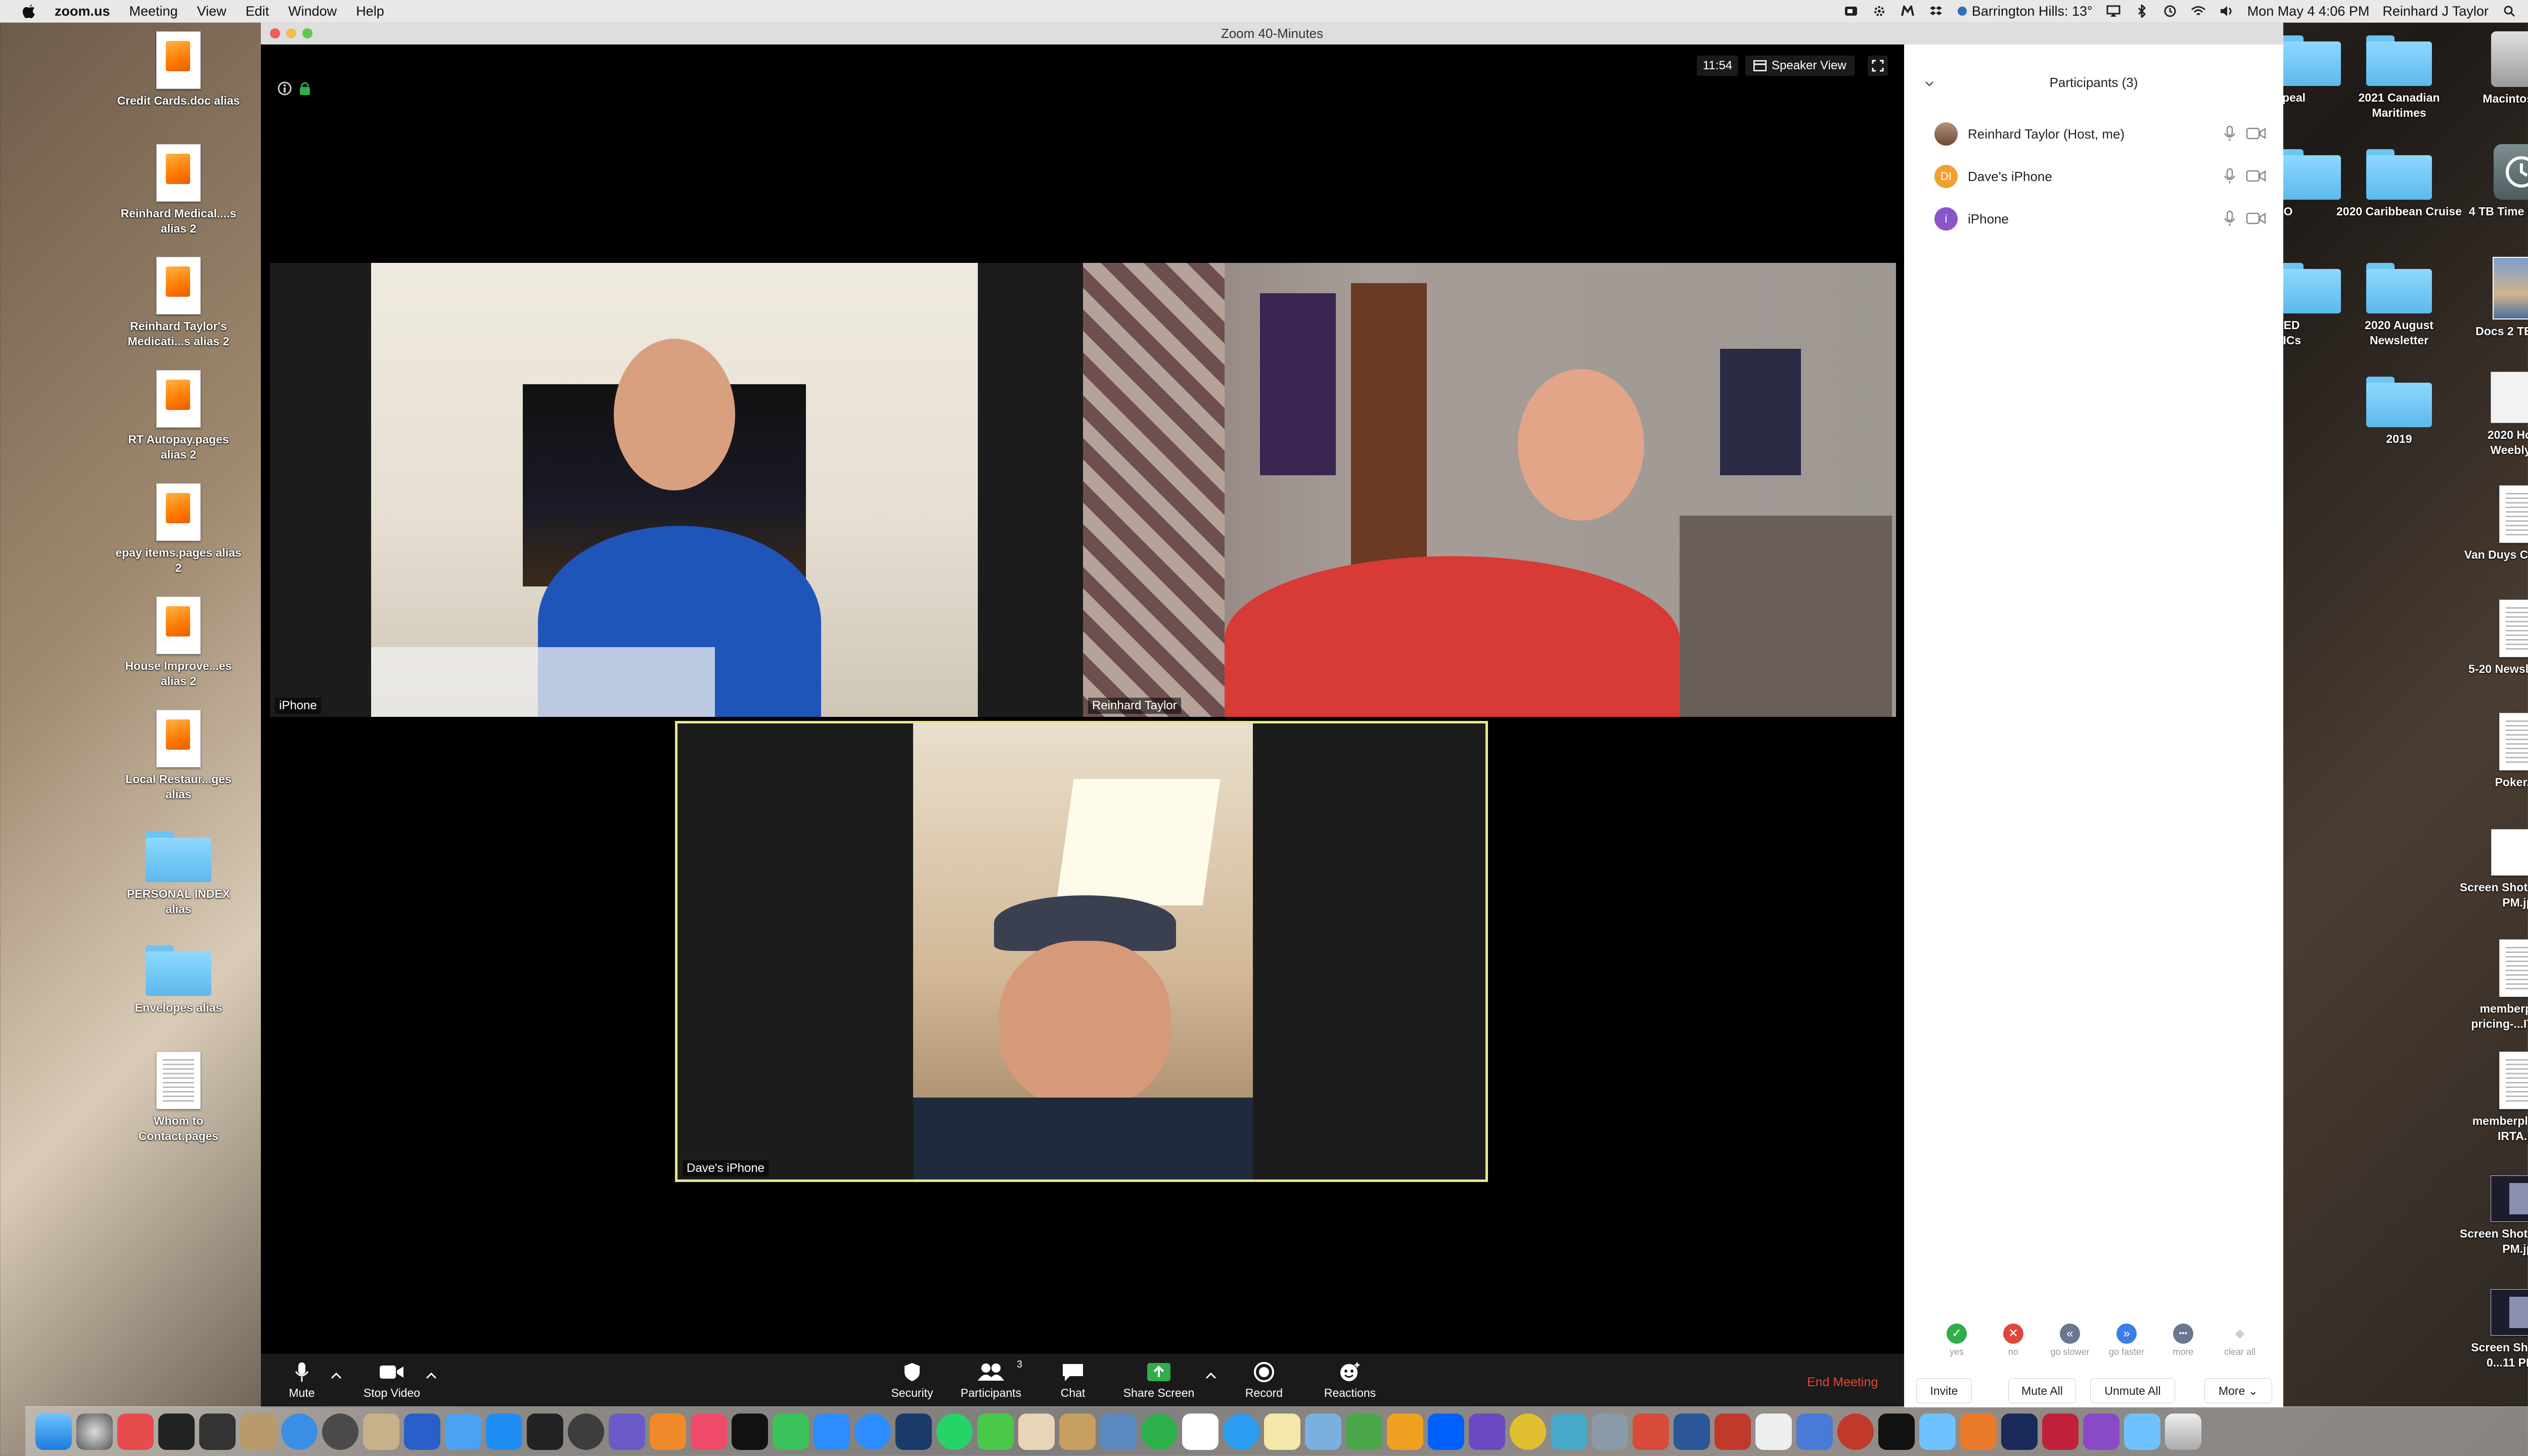 The height and width of the screenshot is (1456, 2528). I want to click on tv-app-icon, so click(545, 1431).